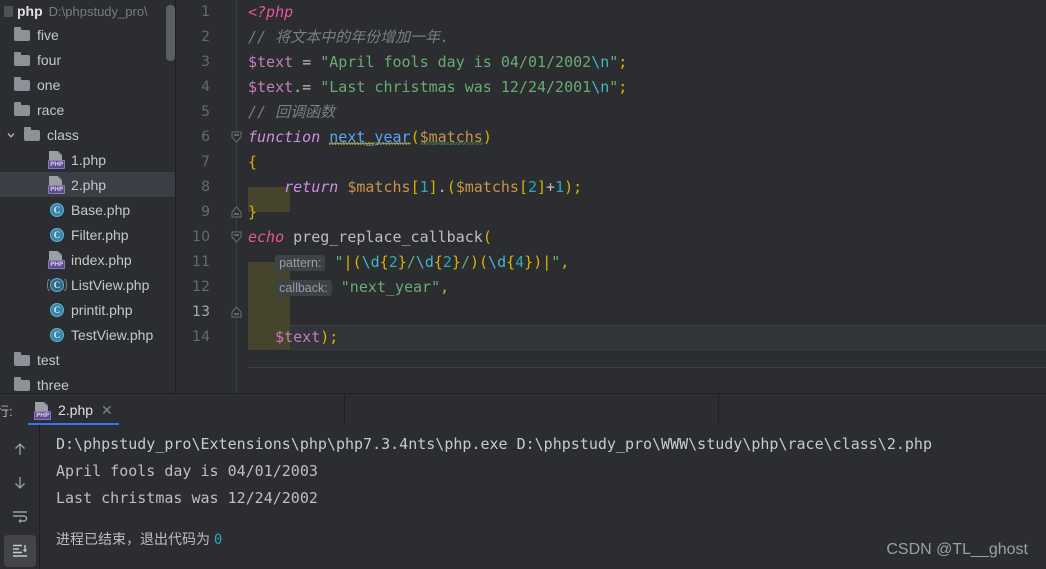 The height and width of the screenshot is (569, 1046). What do you see at coordinates (205, 137) in the screenshot?
I see `line-number-6: 6` at bounding box center [205, 137].